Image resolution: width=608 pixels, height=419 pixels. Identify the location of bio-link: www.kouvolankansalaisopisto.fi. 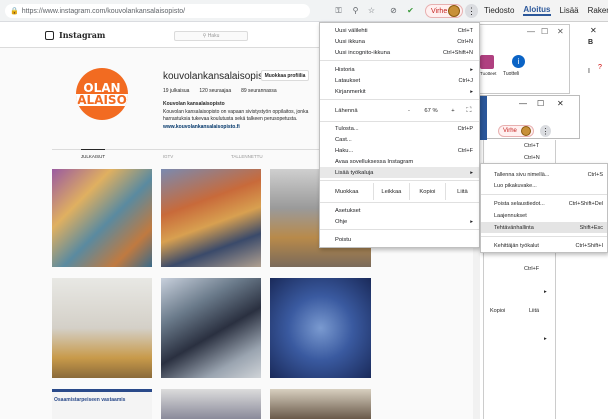
(240, 128).